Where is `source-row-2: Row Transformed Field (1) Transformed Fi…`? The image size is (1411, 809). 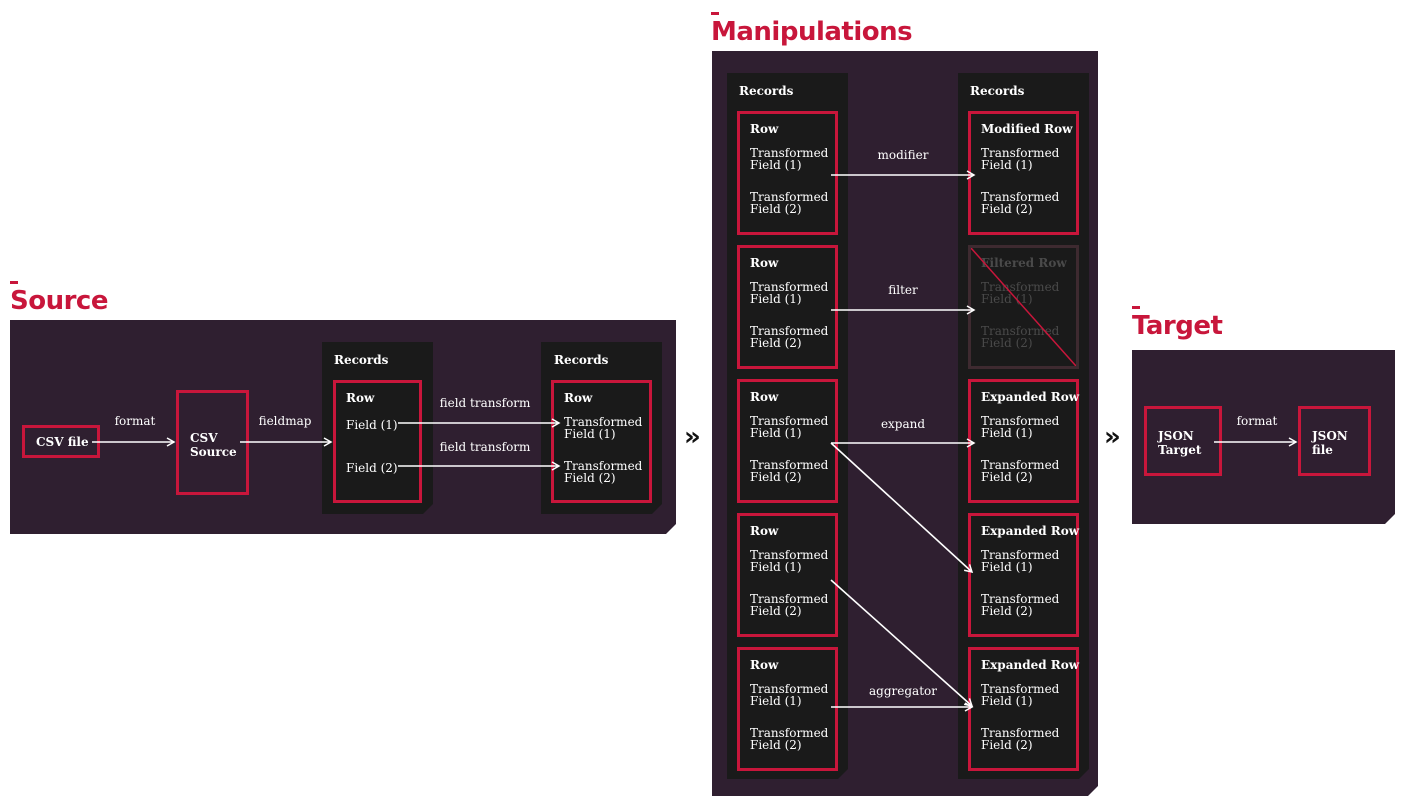
source-row-2: Row Transformed Field (1) Transformed Fi… is located at coordinates (601, 441).